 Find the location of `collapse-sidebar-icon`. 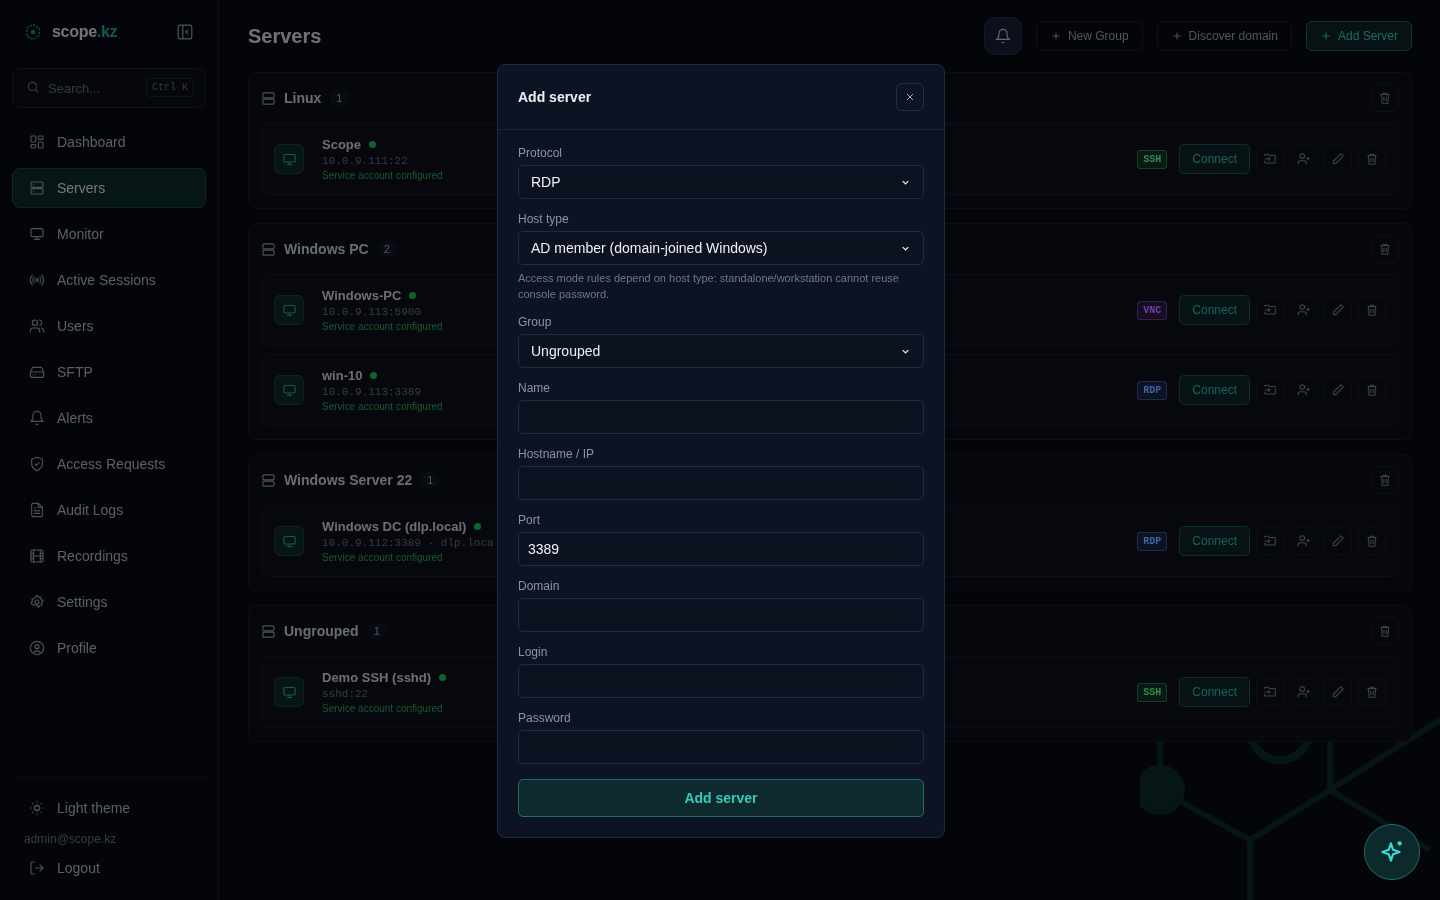

collapse-sidebar-icon is located at coordinates (185, 32).